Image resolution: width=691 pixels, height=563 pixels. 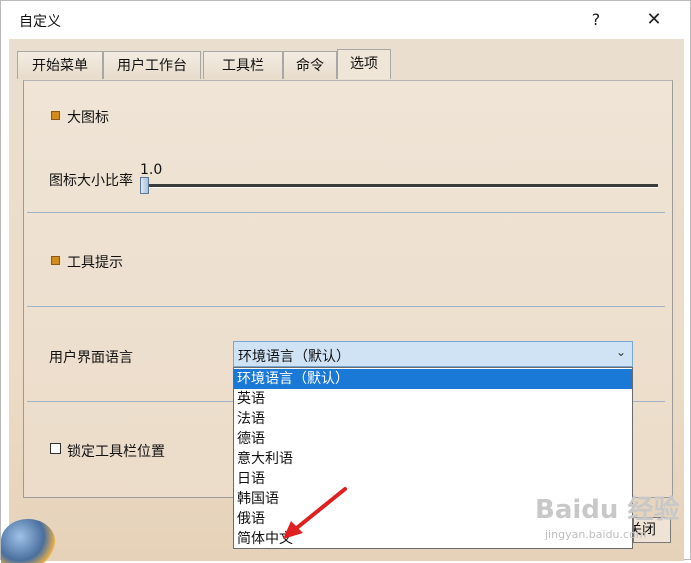 What do you see at coordinates (243, 65) in the screenshot?
I see `tab-toolbars: 工具栏` at bounding box center [243, 65].